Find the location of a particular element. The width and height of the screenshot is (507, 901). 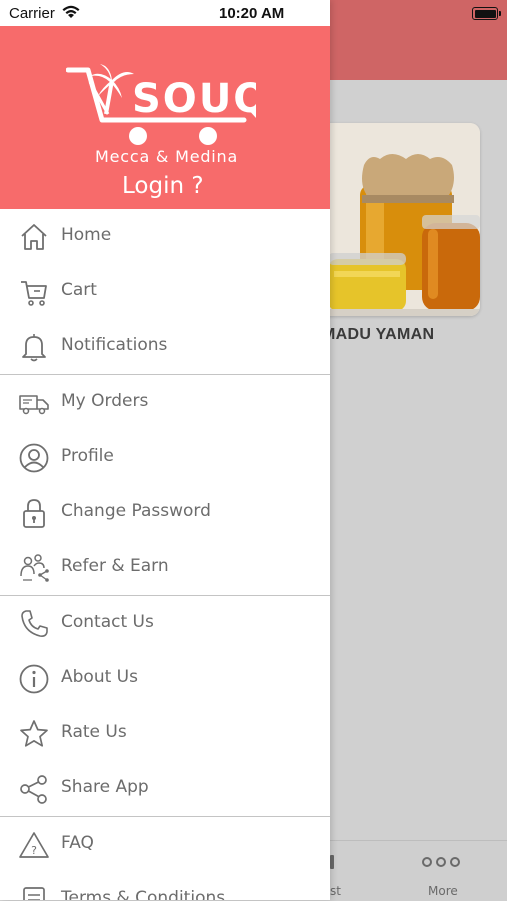

souq-logo: SOUQ is located at coordinates (161, 104).